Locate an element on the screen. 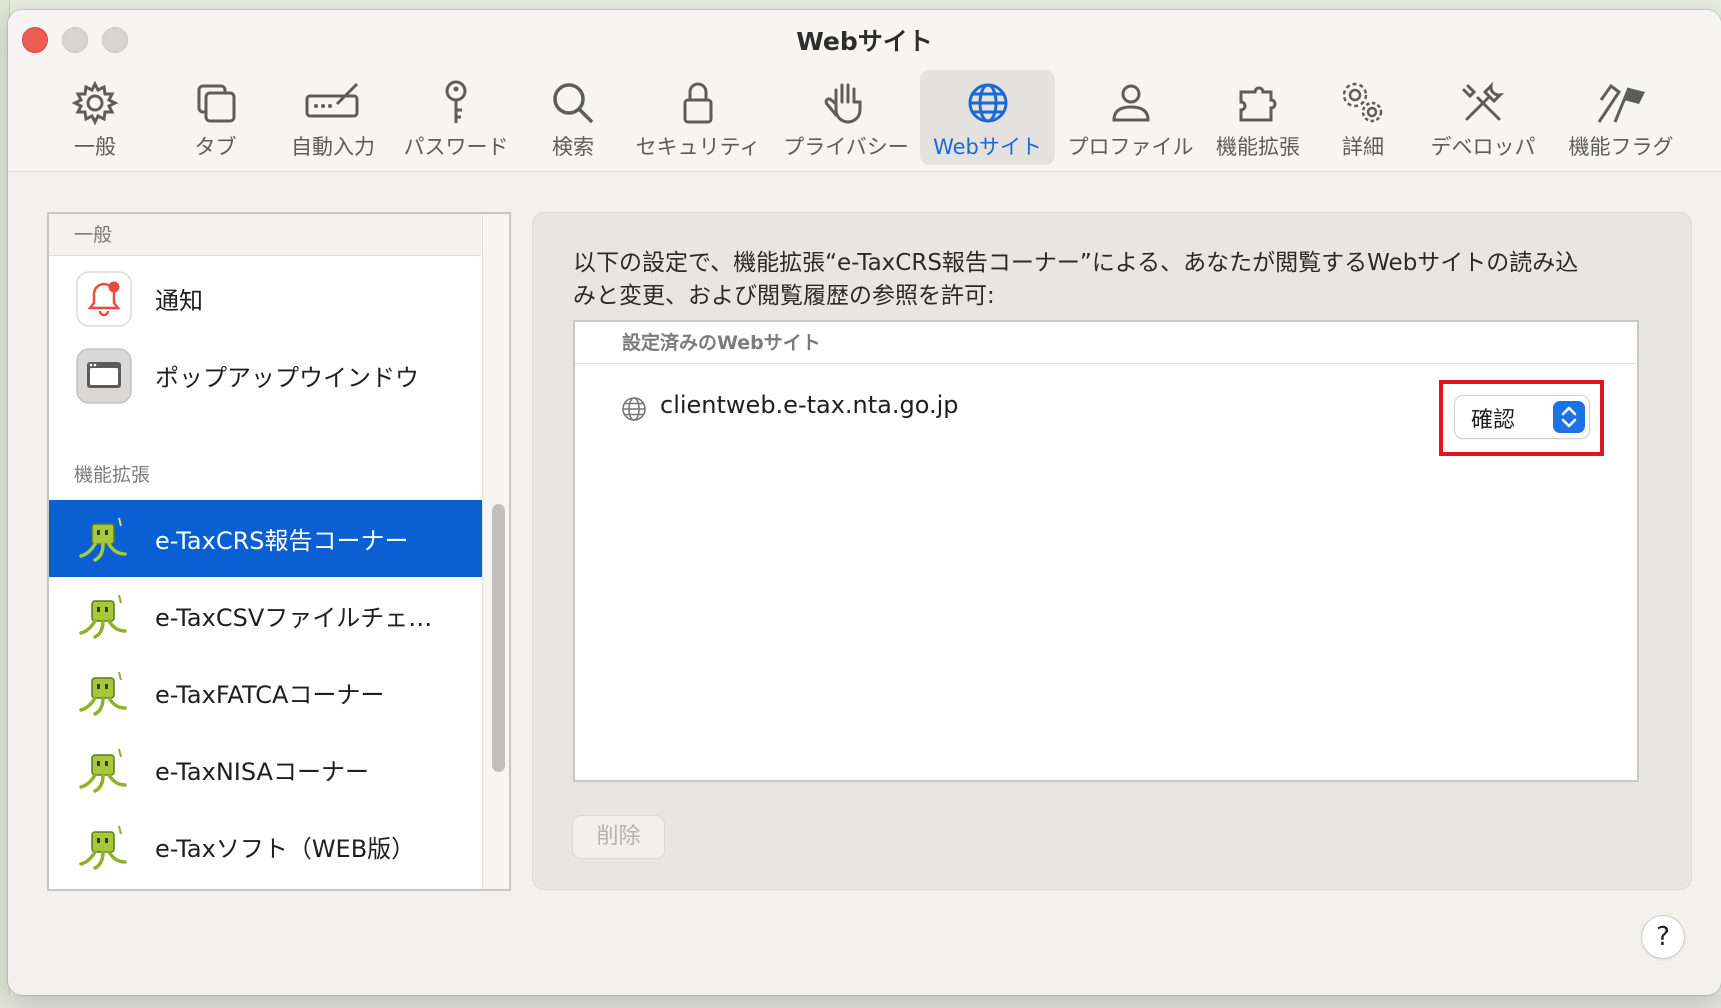  chevron-updown-icon is located at coordinates (1569, 417).